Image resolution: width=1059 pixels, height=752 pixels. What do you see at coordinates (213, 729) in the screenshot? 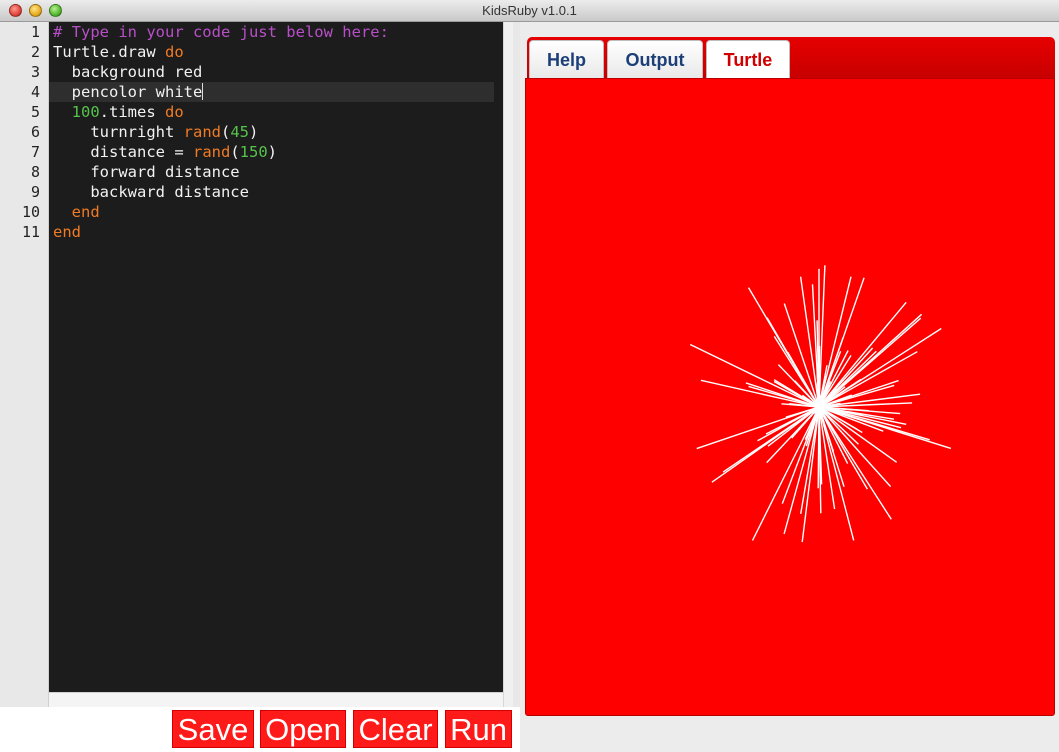
I see `save-button: Save` at bounding box center [213, 729].